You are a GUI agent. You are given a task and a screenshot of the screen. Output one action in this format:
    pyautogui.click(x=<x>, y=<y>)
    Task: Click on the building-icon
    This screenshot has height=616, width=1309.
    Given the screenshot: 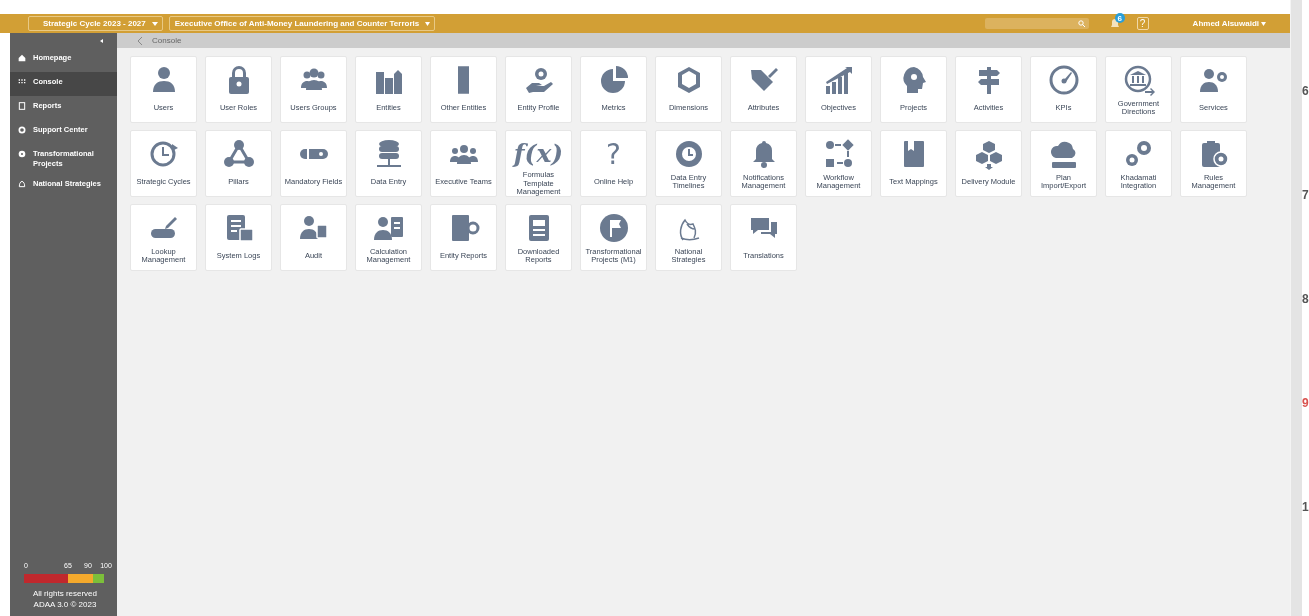 What is the action you would take?
    pyautogui.click(x=463, y=80)
    